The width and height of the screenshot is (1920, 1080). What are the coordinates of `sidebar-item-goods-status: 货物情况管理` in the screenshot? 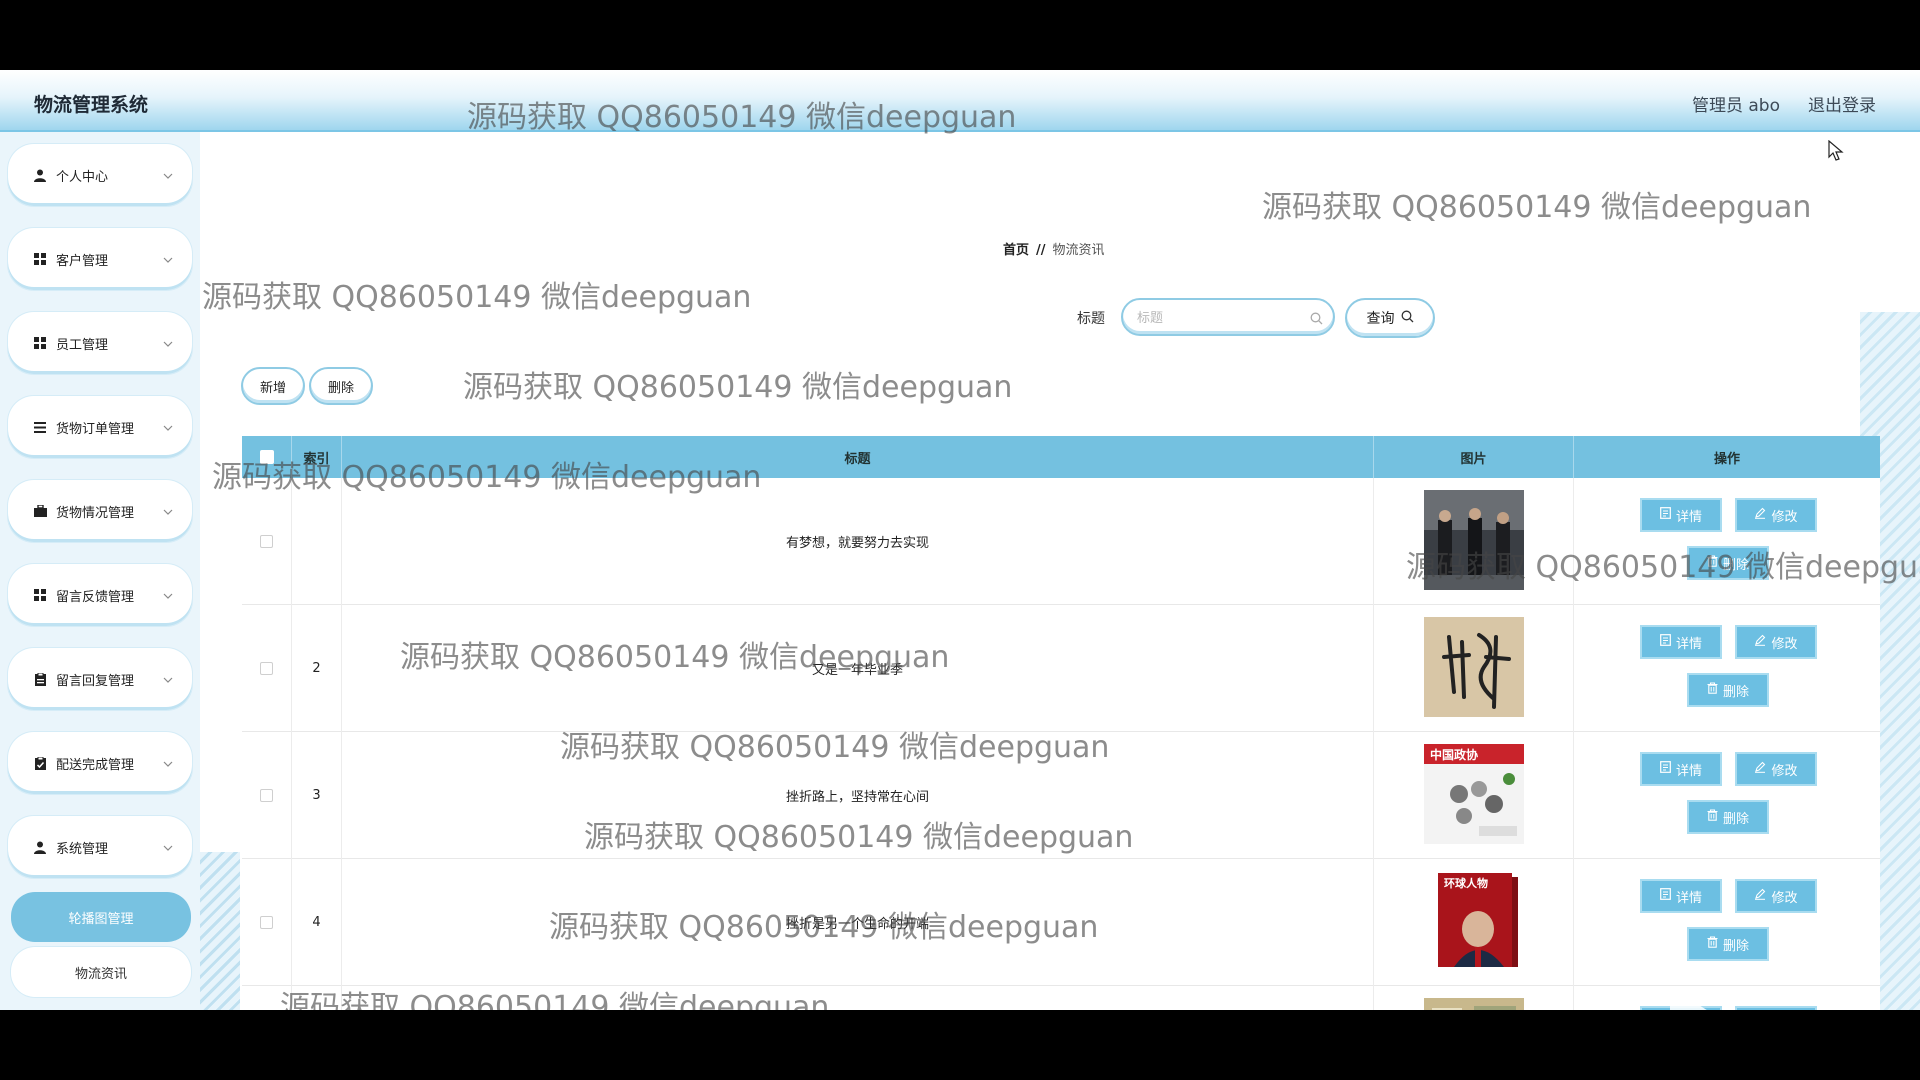 It's located at (100, 511).